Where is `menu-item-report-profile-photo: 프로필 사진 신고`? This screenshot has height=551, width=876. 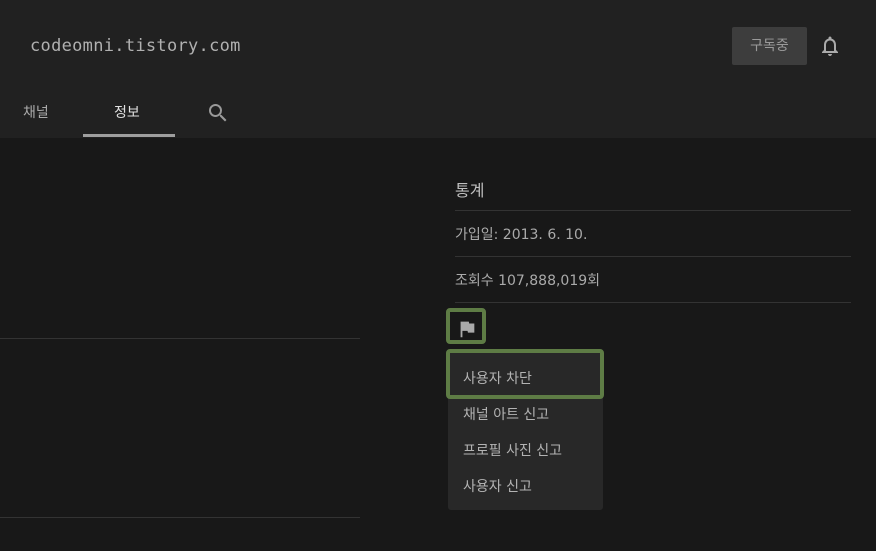 menu-item-report-profile-photo: 프로필 사진 신고 is located at coordinates (512, 450).